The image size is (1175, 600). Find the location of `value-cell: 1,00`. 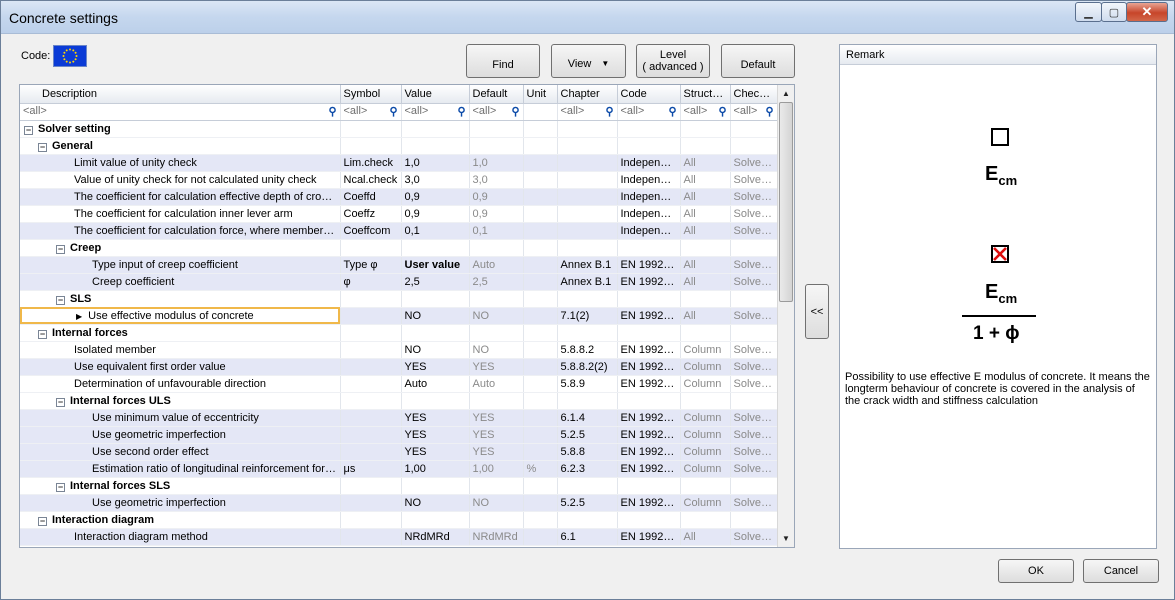

value-cell: 1,00 is located at coordinates (435, 469).